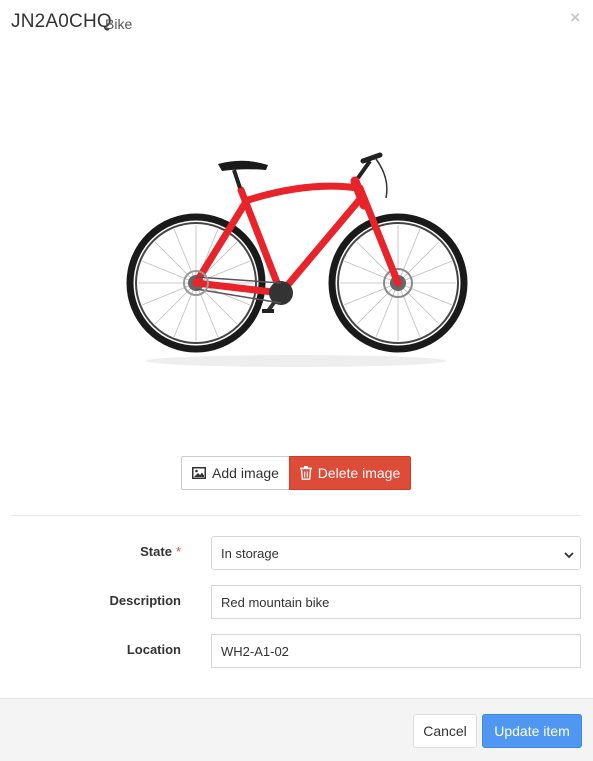 This screenshot has height=761, width=593. Describe the element at coordinates (396, 602) in the screenshot. I see `description-input: Red mountain bike` at that location.